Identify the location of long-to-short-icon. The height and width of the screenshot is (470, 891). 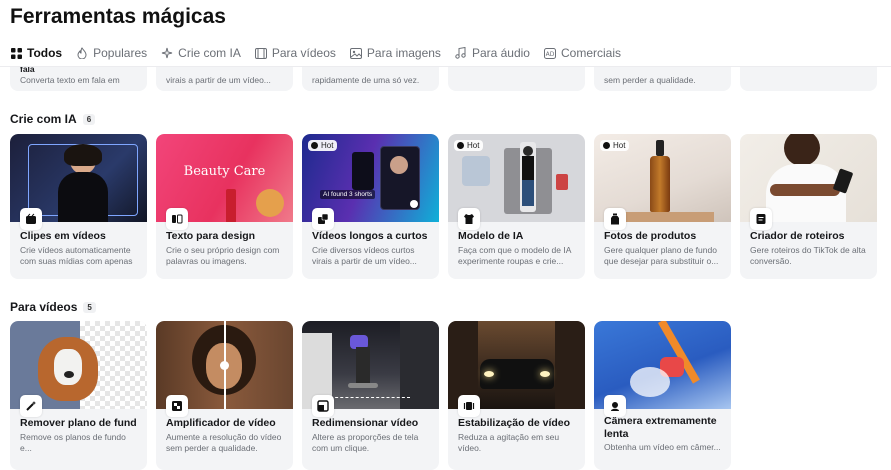
(323, 219).